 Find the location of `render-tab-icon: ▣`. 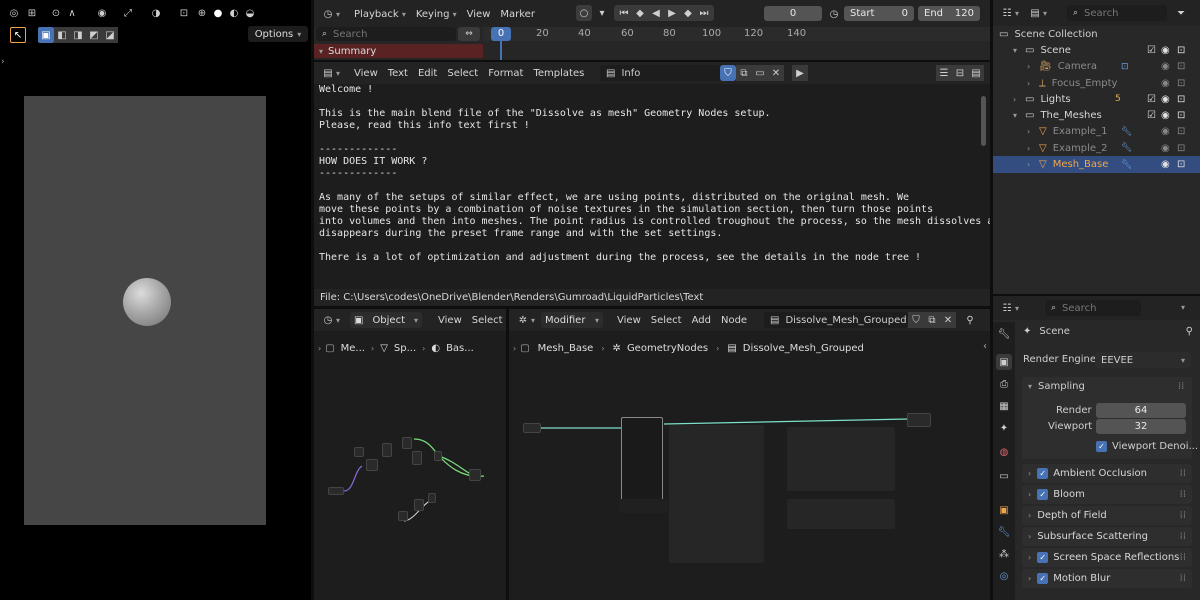

render-tab-icon: ▣ is located at coordinates (1004, 362).